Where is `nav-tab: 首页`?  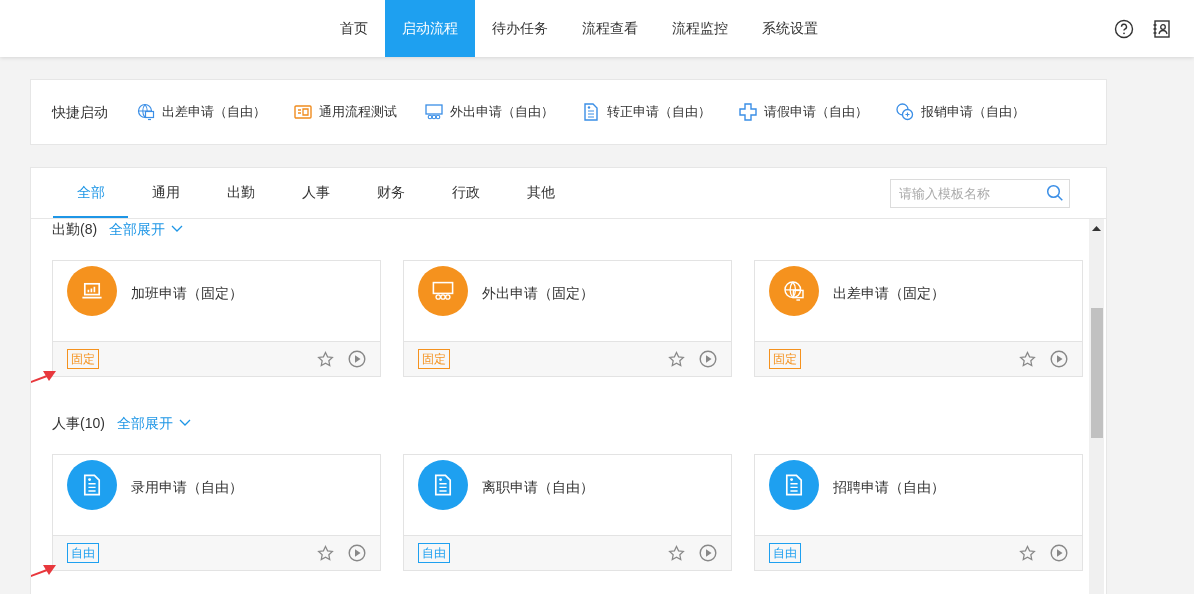
nav-tab: 首页 is located at coordinates (354, 28).